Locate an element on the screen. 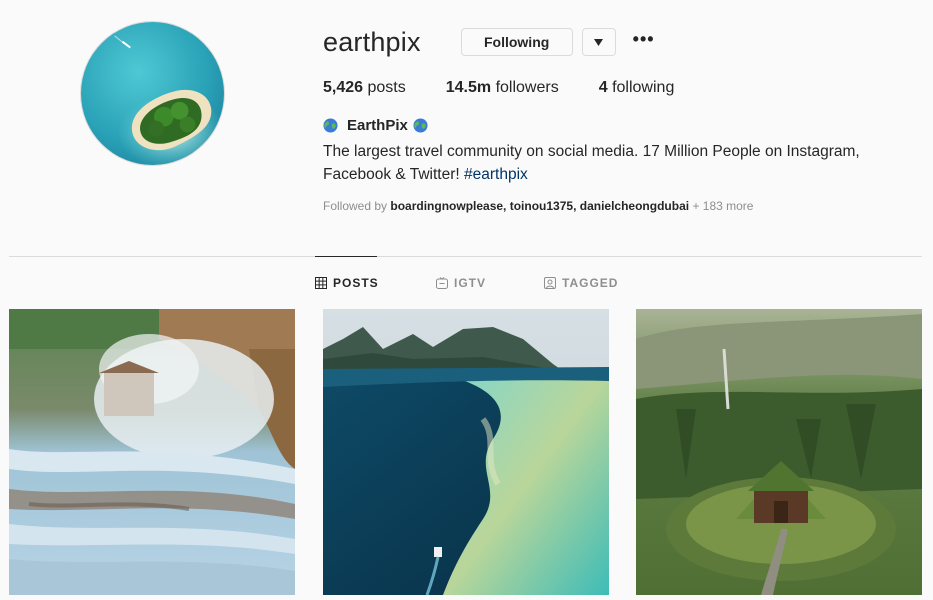  lagoon-coastline-photo is located at coordinates (466, 452).